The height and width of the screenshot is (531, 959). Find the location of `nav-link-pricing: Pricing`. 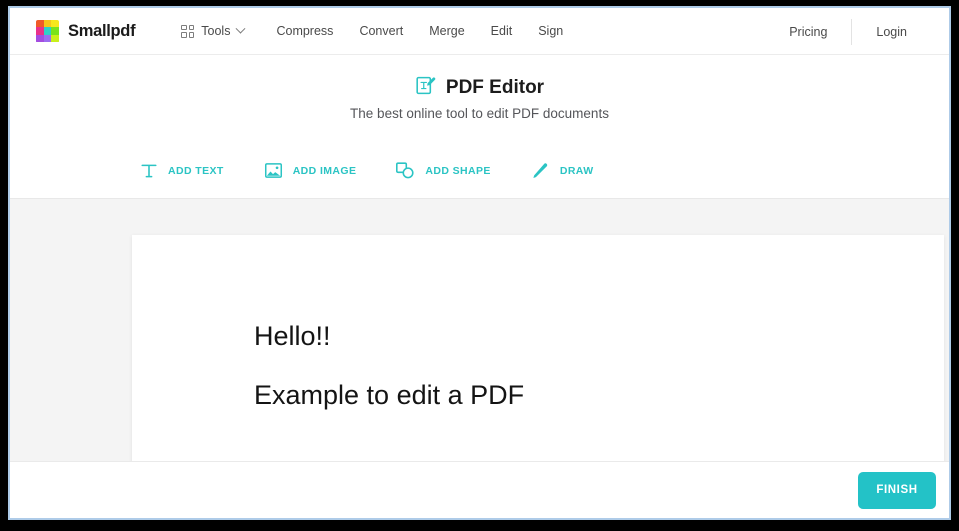

nav-link-pricing: Pricing is located at coordinates (808, 32).